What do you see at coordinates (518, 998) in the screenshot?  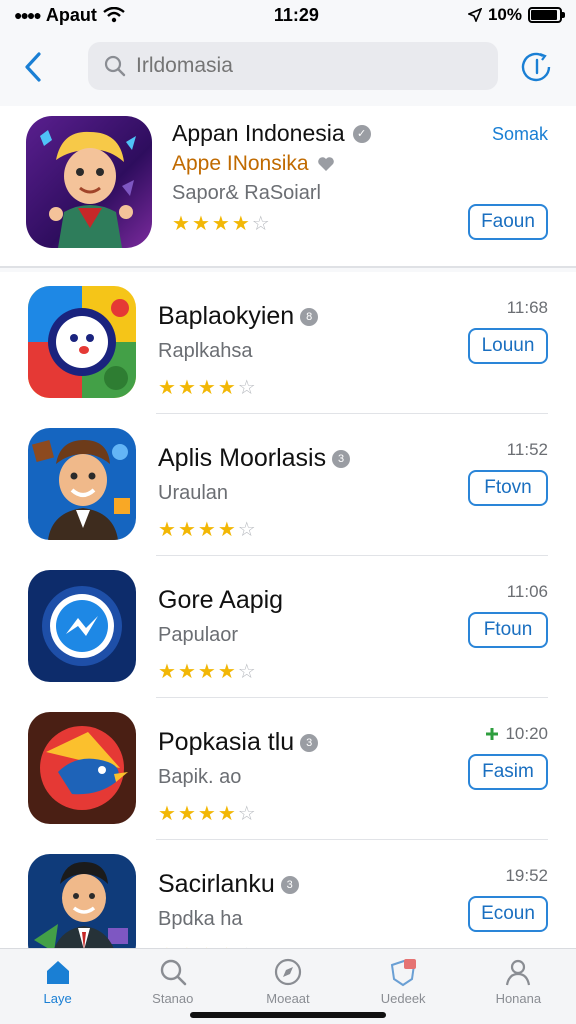 I see `tab-label: Honana` at bounding box center [518, 998].